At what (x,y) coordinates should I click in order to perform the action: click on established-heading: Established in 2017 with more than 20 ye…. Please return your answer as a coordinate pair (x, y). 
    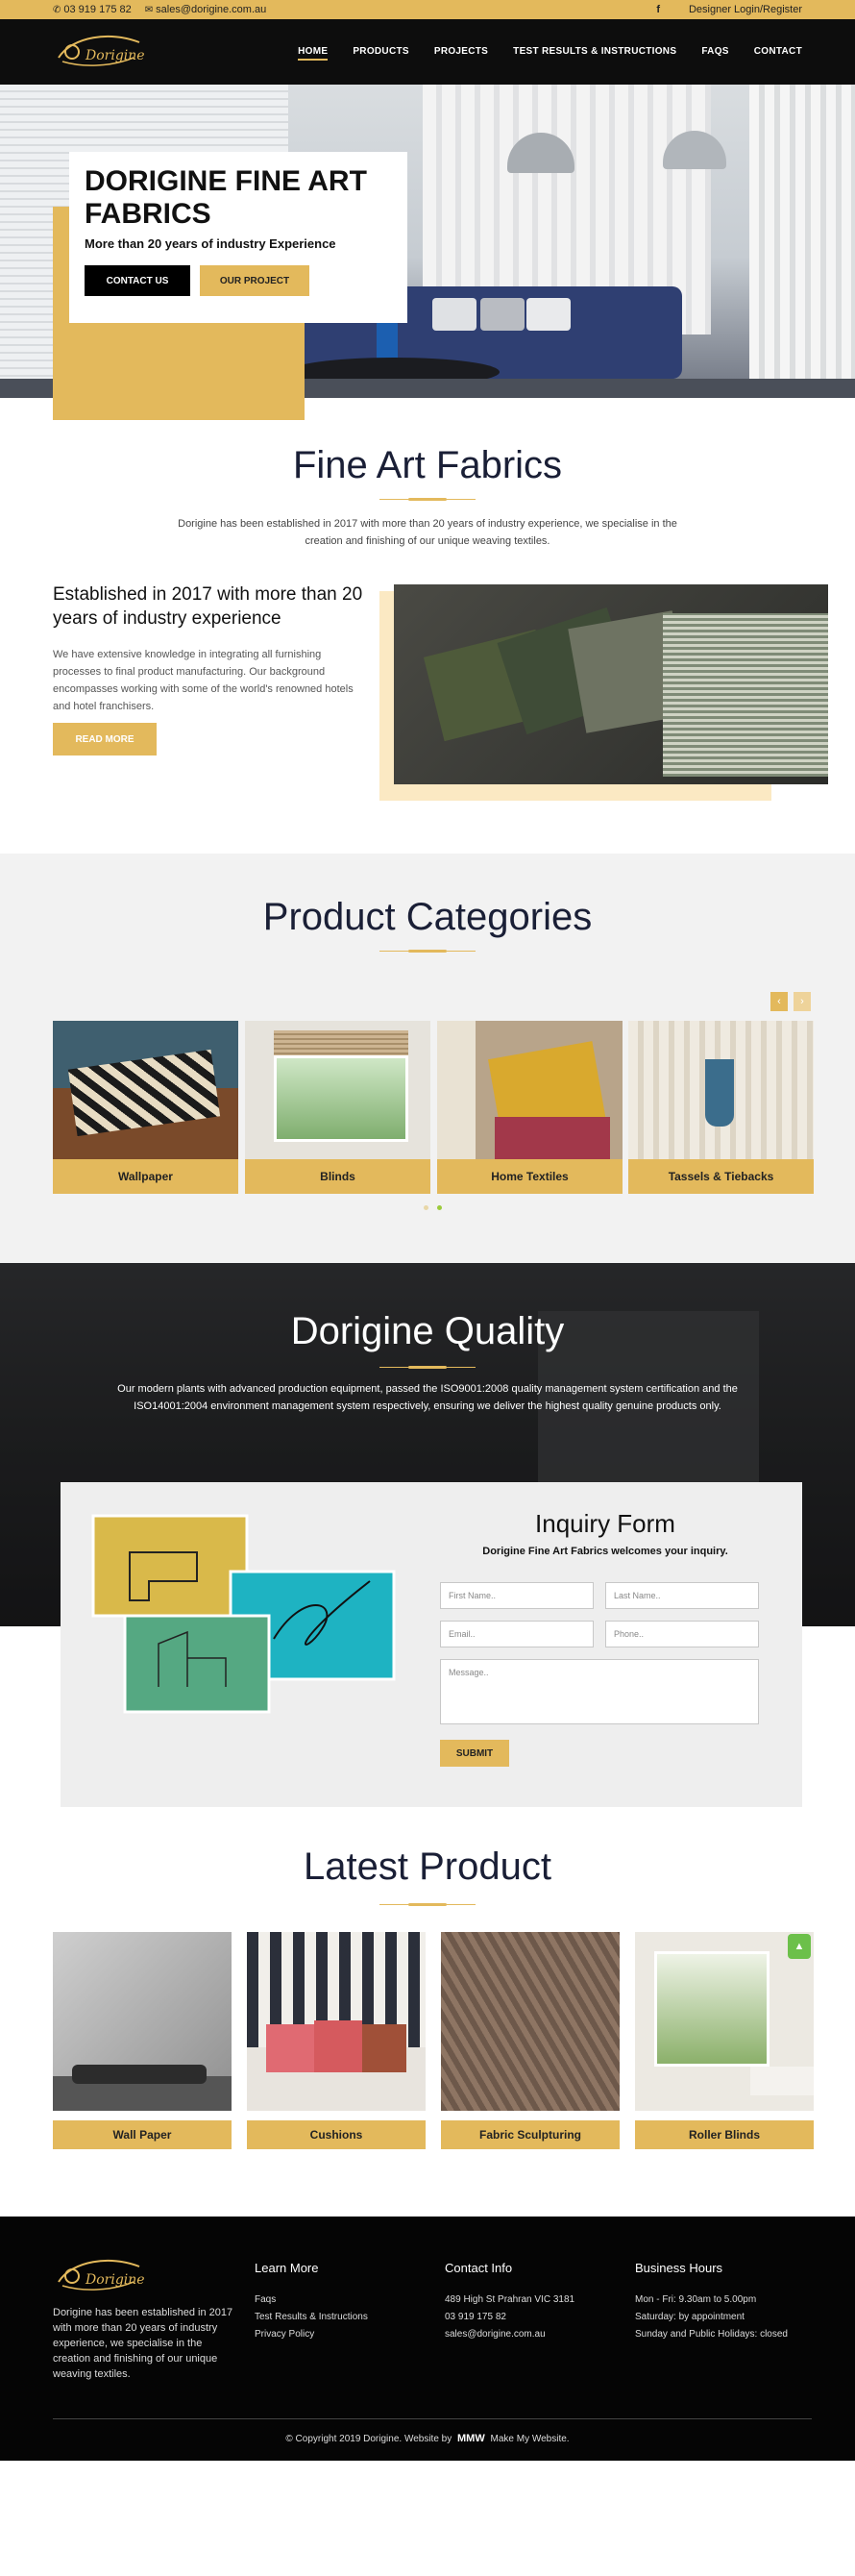
    Looking at the image, I should click on (208, 607).